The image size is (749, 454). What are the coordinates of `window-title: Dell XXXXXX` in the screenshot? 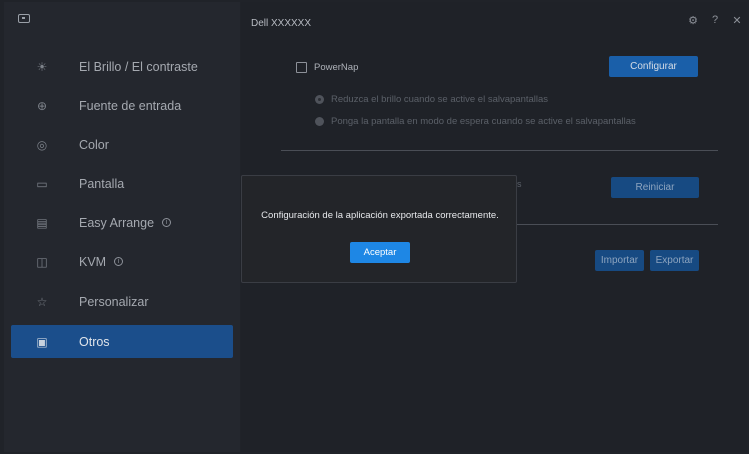 It's located at (281, 23).